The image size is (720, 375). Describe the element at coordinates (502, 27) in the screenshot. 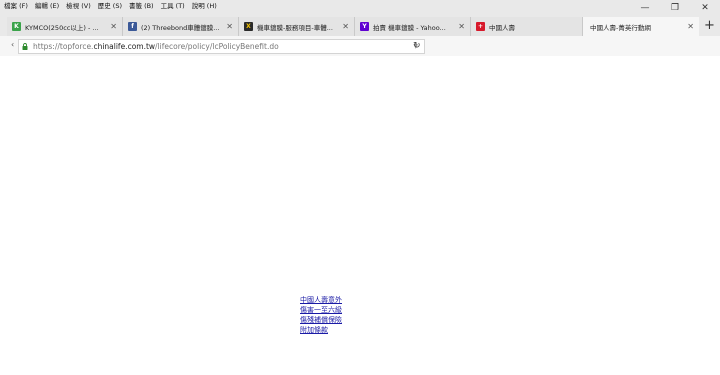

I see `tab-title: 中國人壽` at that location.